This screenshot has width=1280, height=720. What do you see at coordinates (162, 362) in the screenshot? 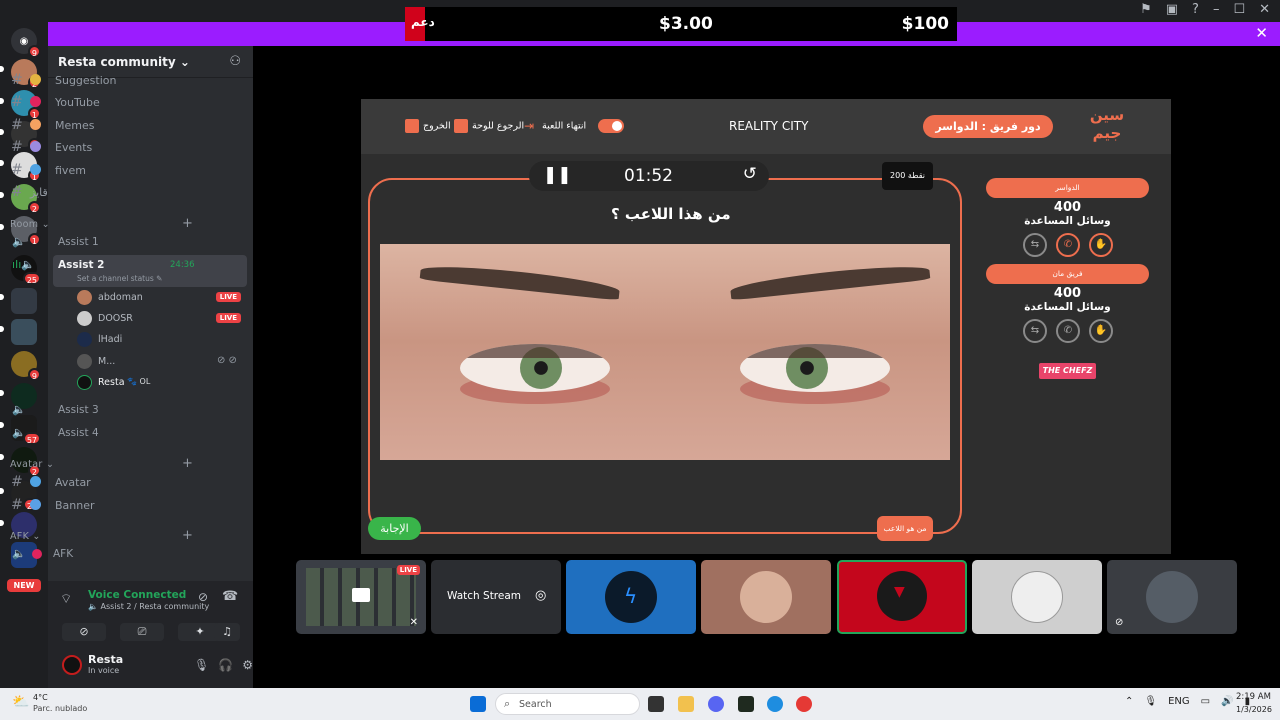
I see `voice-user: M... ⊘ ⊘` at bounding box center [162, 362].